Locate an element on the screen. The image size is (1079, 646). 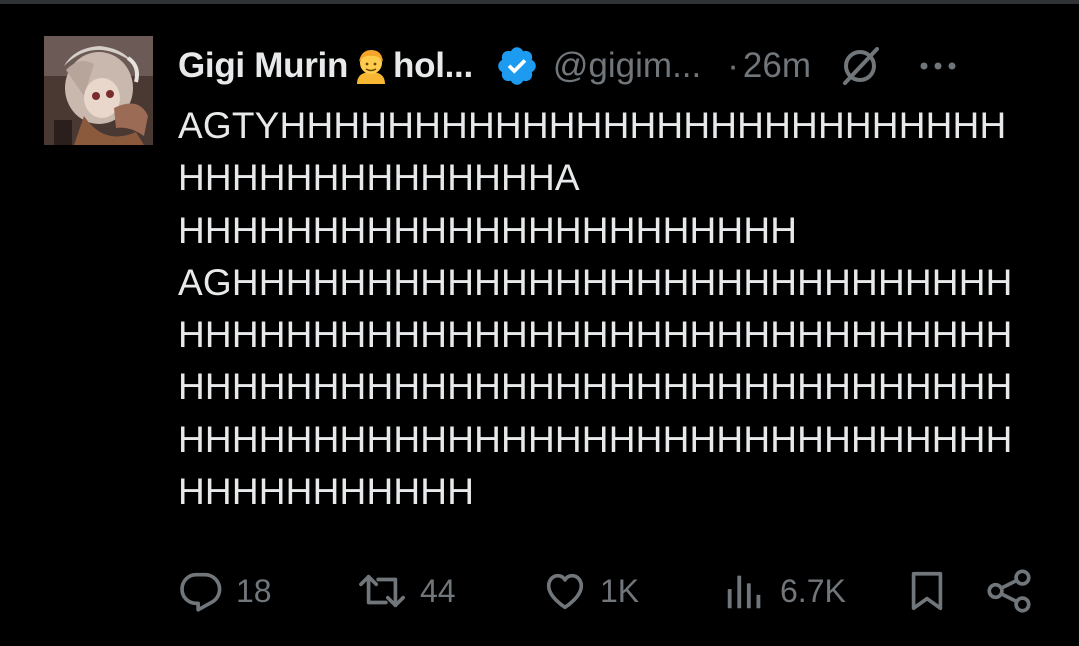
bookmark-icon is located at coordinates (927, 591).